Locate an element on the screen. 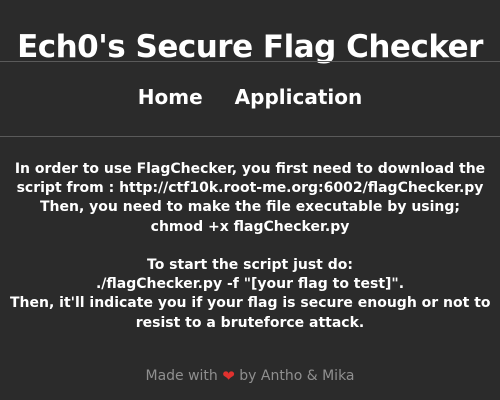 The width and height of the screenshot is (500, 400). instruction-line: To start the script just do: is located at coordinates (250, 265).